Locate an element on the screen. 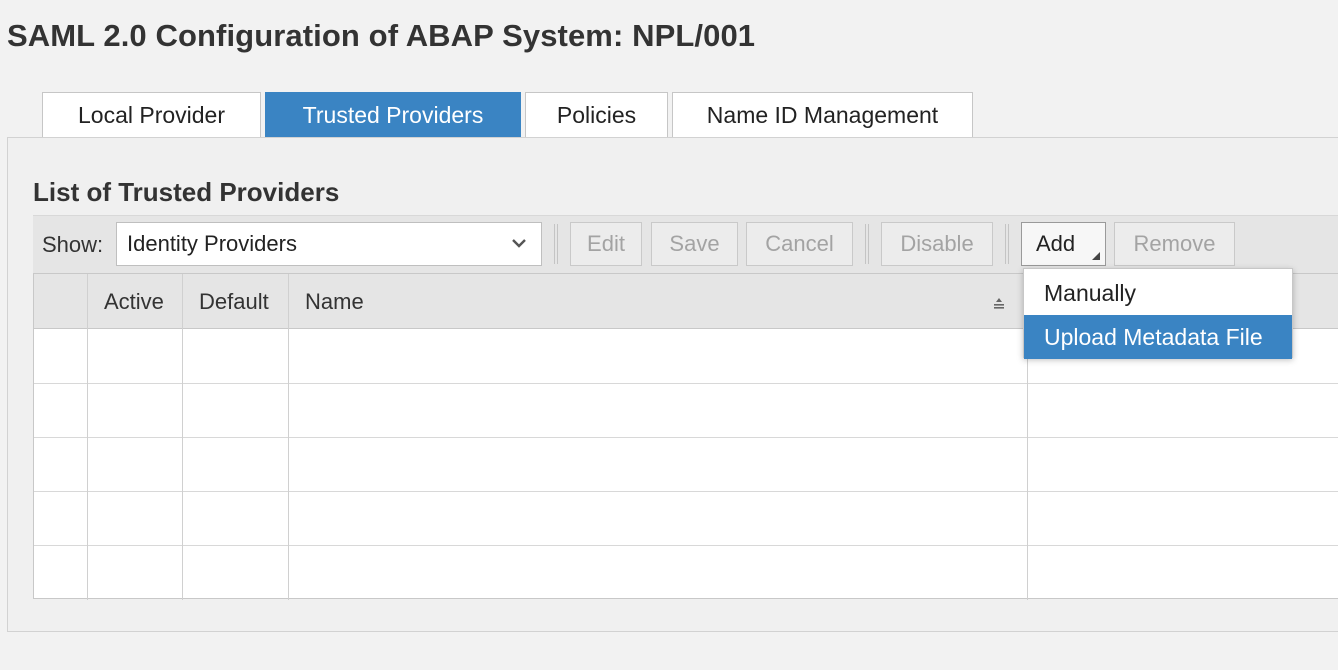 The height and width of the screenshot is (670, 1338). sort-icon is located at coordinates (999, 303).